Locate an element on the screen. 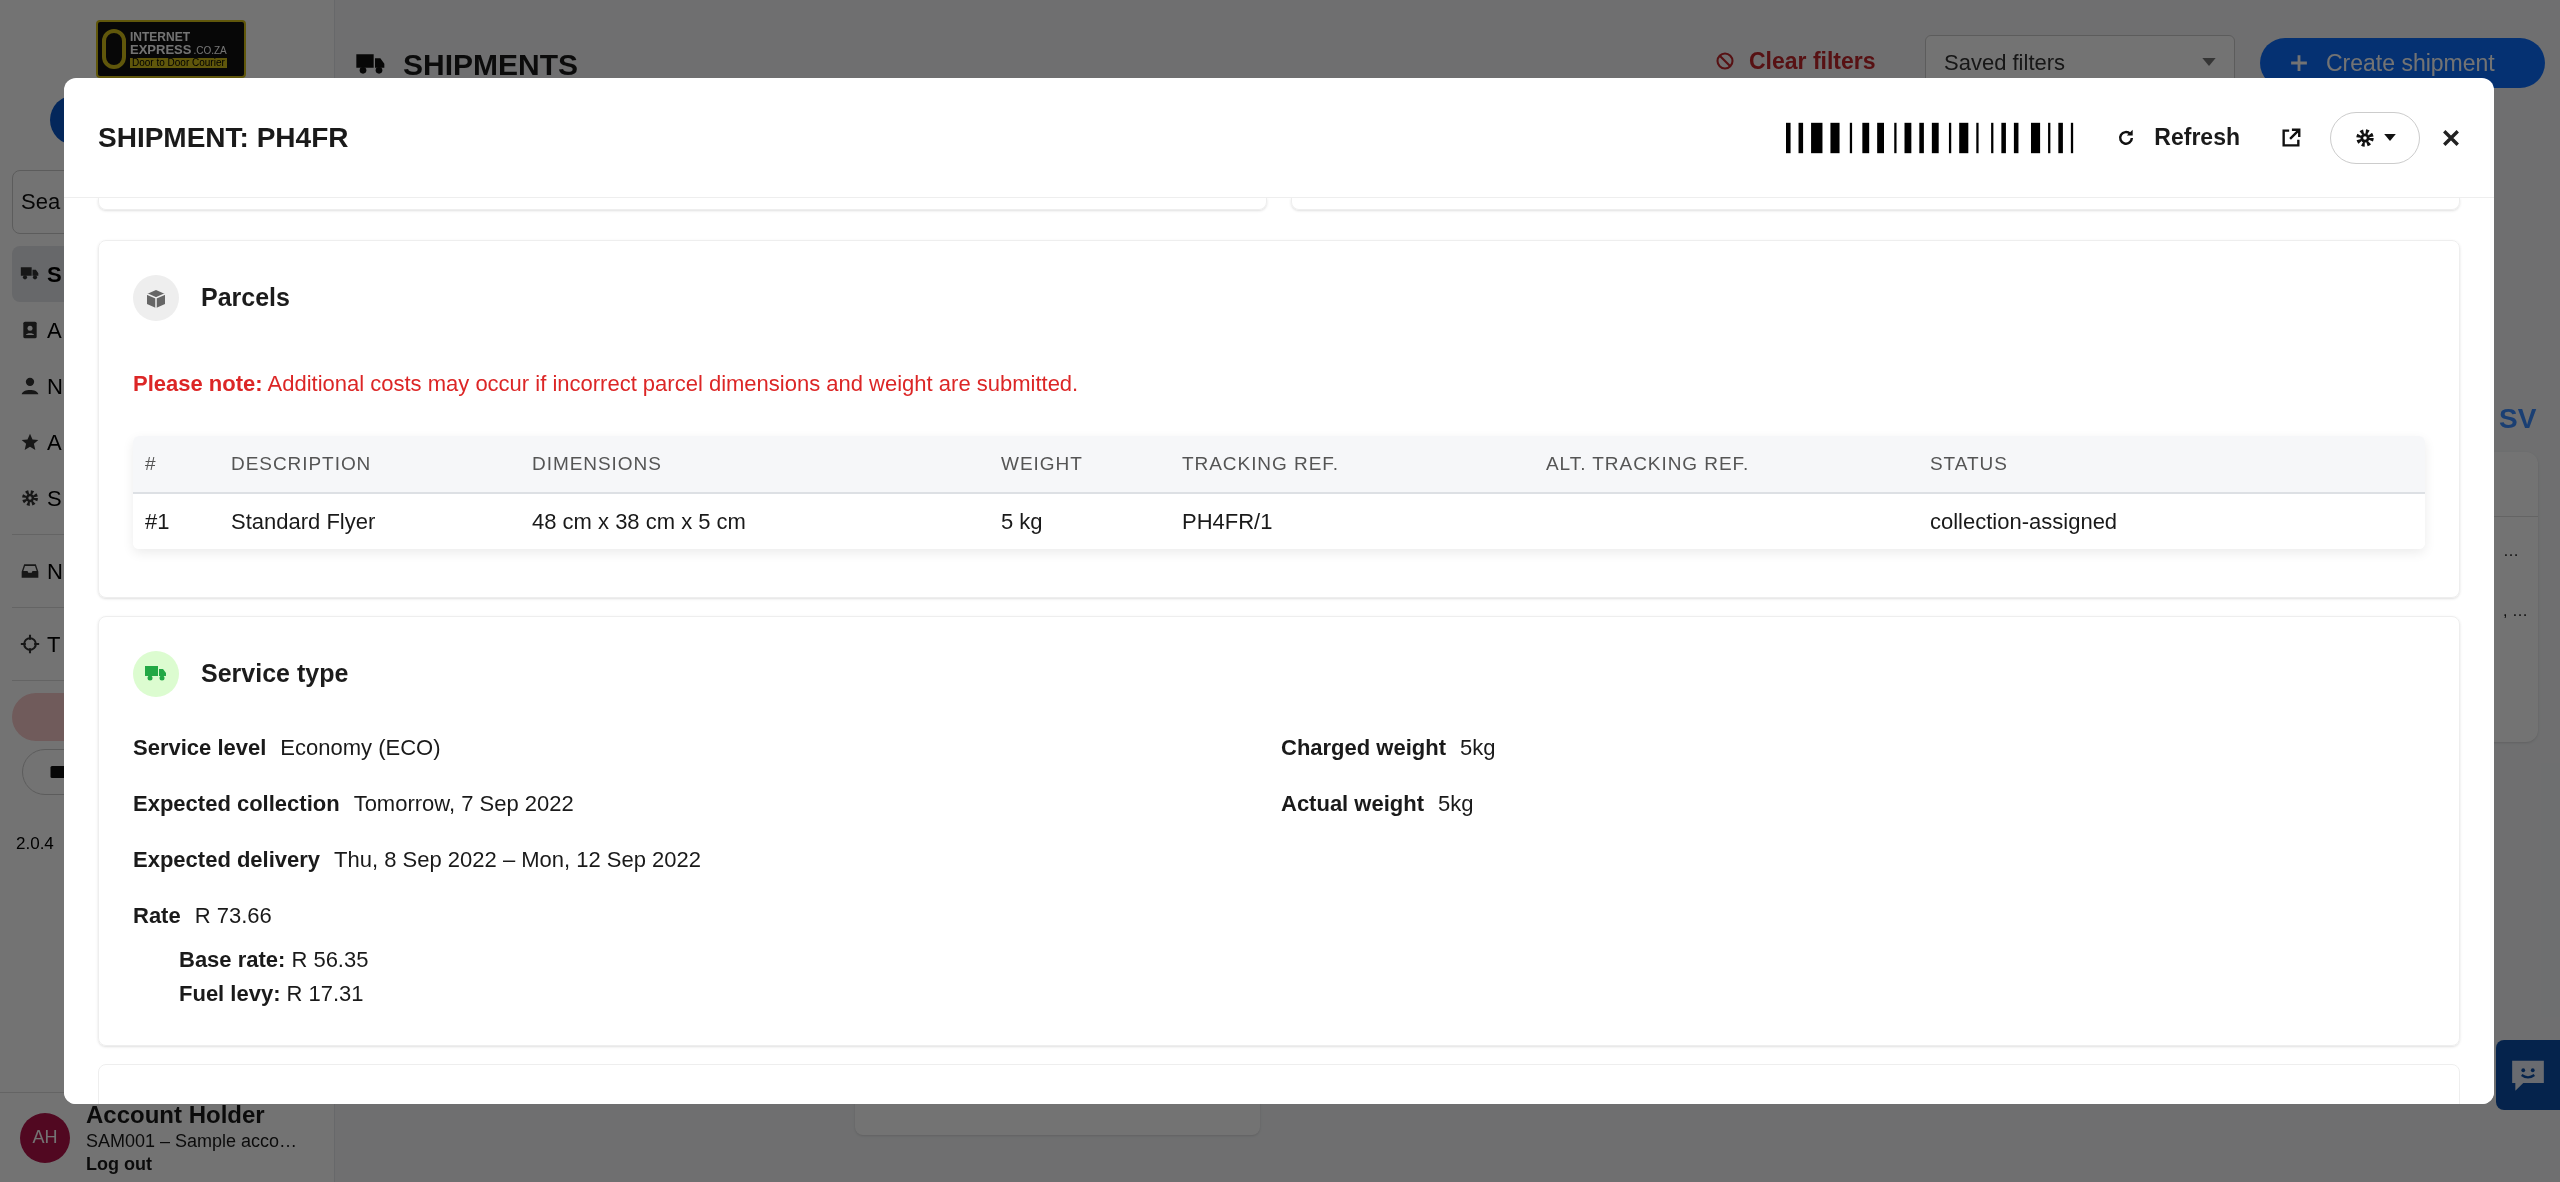  page-title: SHIPMENTS is located at coordinates (491, 65).